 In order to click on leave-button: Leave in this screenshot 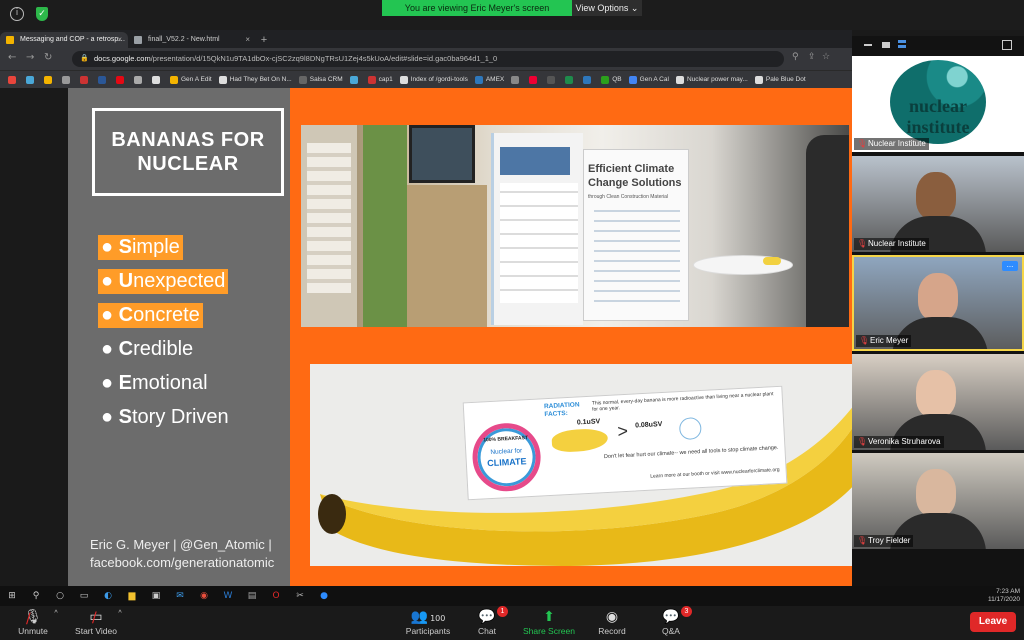, I will do `click(993, 622)`.